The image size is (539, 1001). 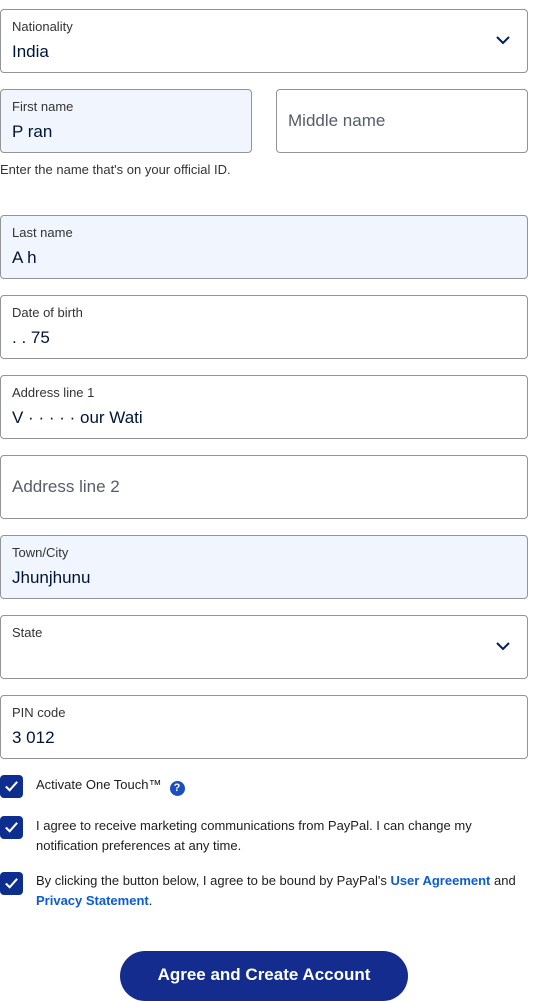 I want to click on one-touch-checkbox, so click(x=11, y=786).